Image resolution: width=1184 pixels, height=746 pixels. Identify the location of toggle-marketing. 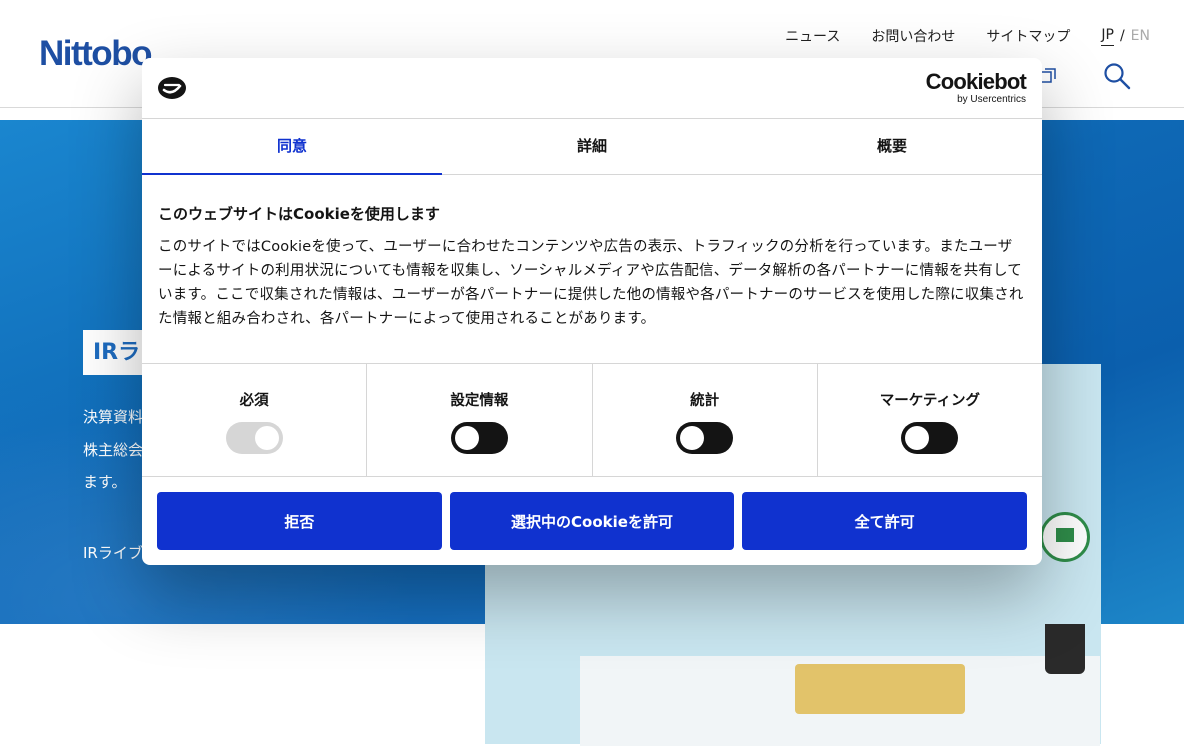
(930, 438).